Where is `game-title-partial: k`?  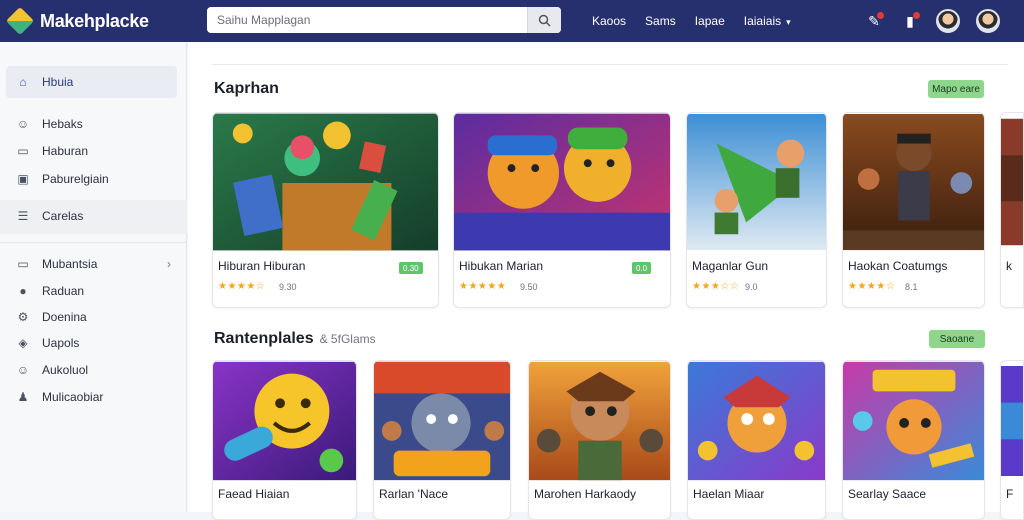
game-title-partial: k is located at coordinates (1009, 266).